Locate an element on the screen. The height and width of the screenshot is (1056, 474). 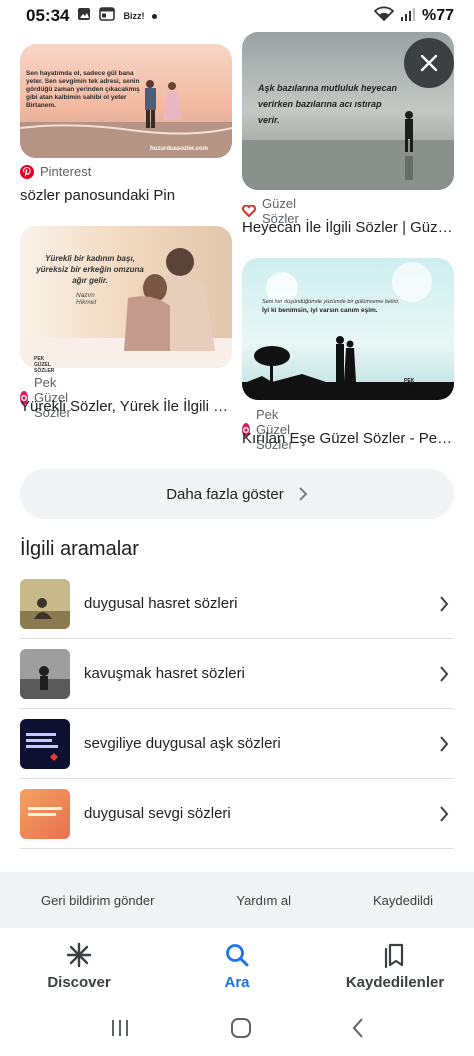
close-button is located at coordinates (429, 63).